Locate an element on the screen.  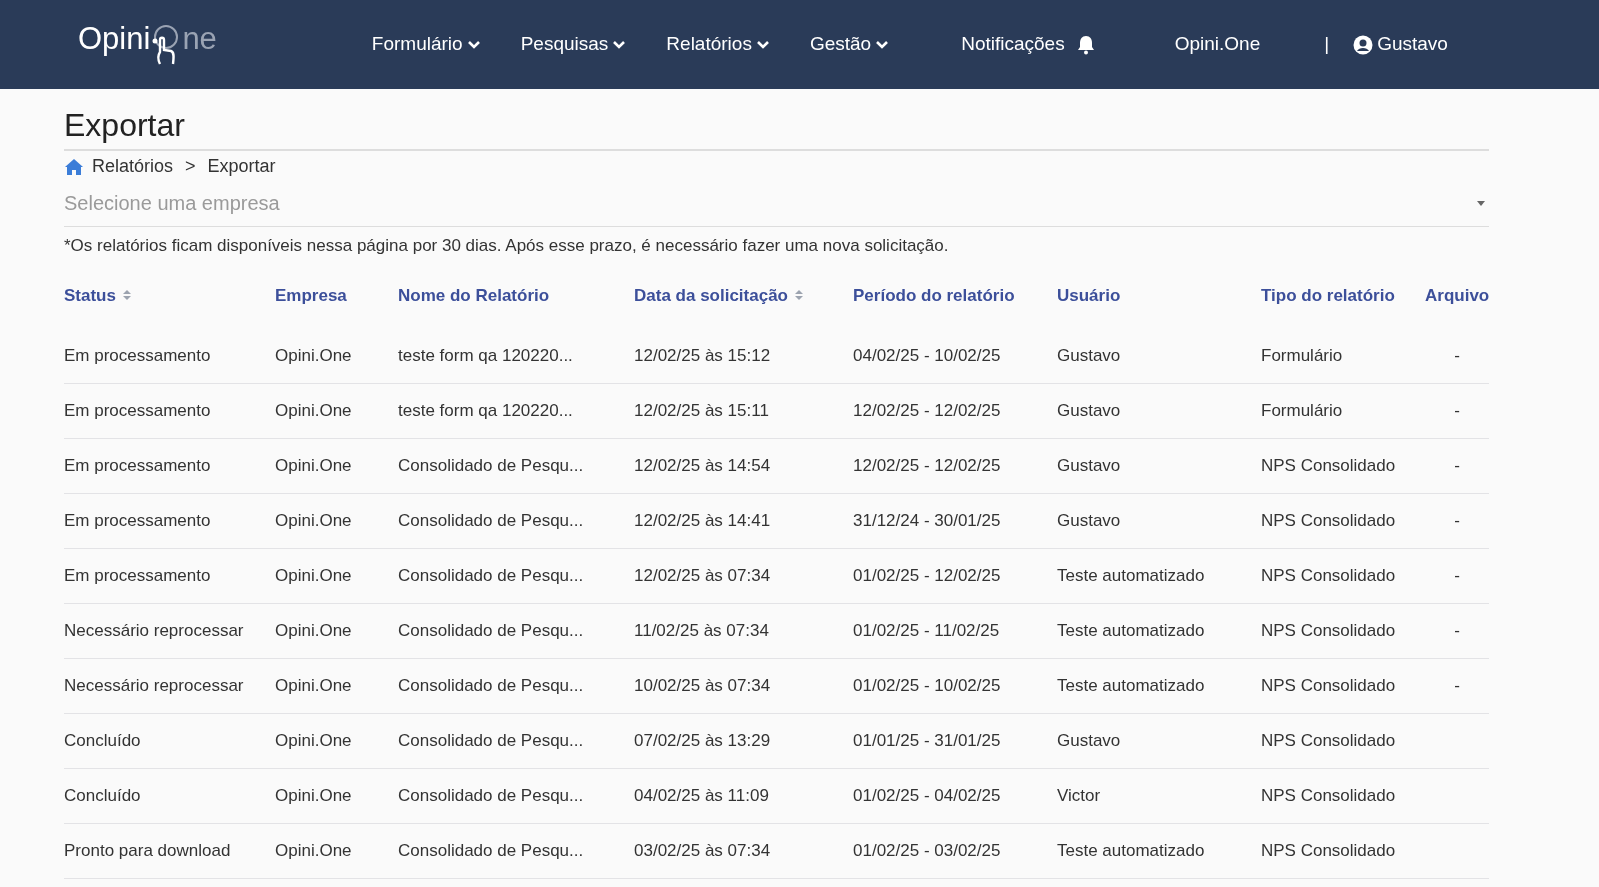
nav-menu: Gestão is located at coordinates (849, 44).